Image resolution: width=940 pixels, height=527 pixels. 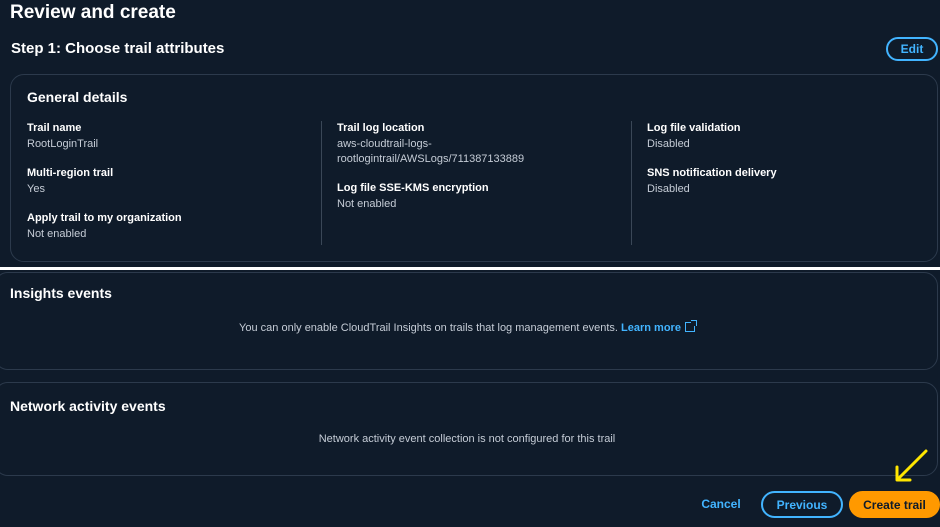 What do you see at coordinates (118, 48) in the screenshot?
I see `step-title: Step 1: Choose trail attributes` at bounding box center [118, 48].